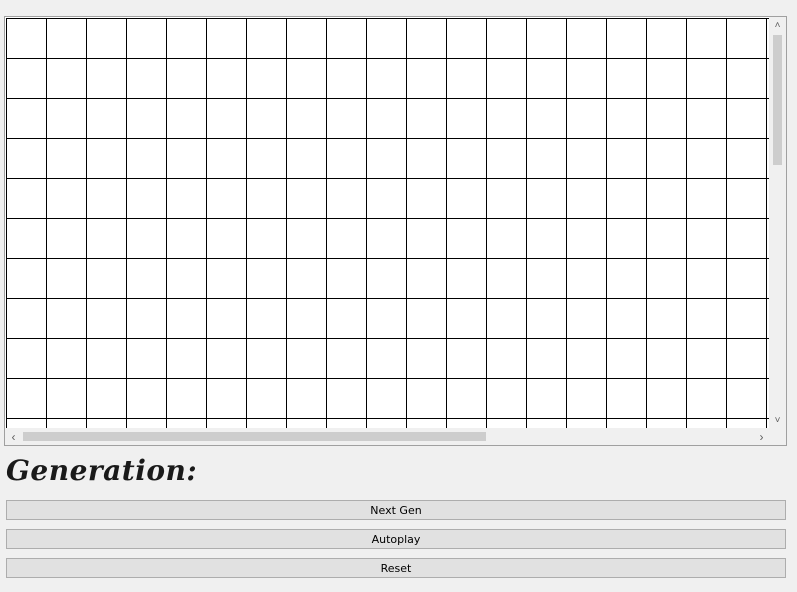 This screenshot has width=797, height=592. I want to click on reset-button: Reset, so click(396, 568).